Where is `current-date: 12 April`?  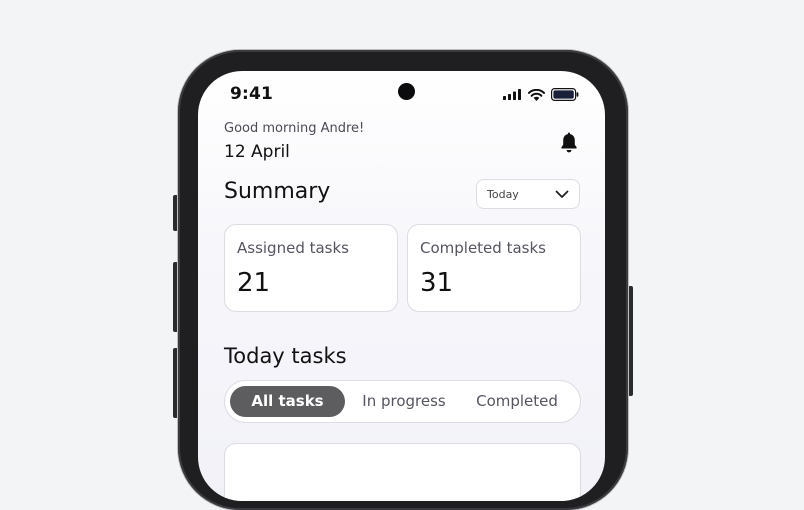 current-date: 12 April is located at coordinates (257, 152).